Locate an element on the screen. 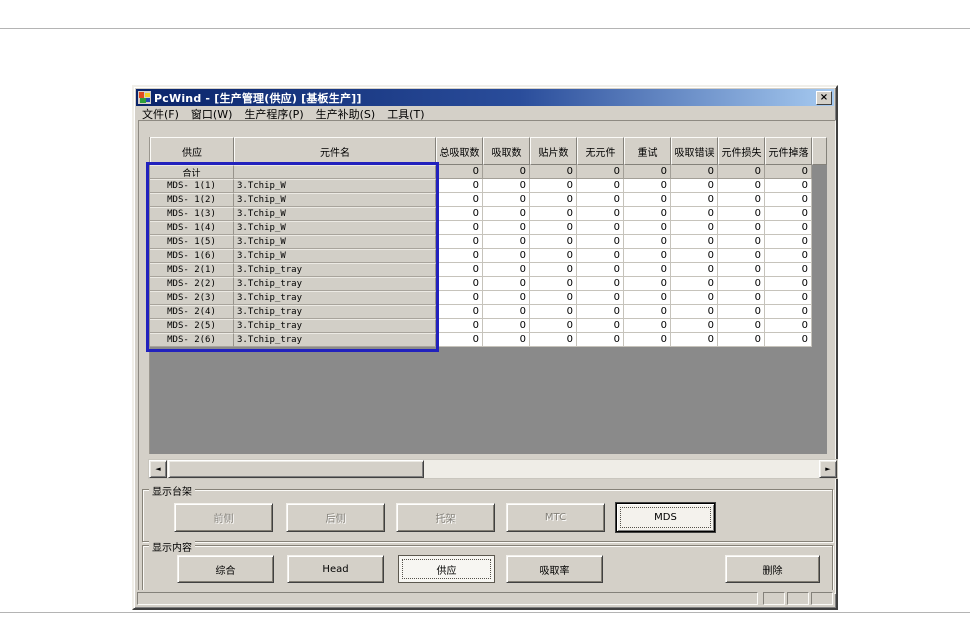  table-row: MDS- 2(4) 3.Tchip_tray 0 0 0 0 0 0 0 0 is located at coordinates (488, 312).